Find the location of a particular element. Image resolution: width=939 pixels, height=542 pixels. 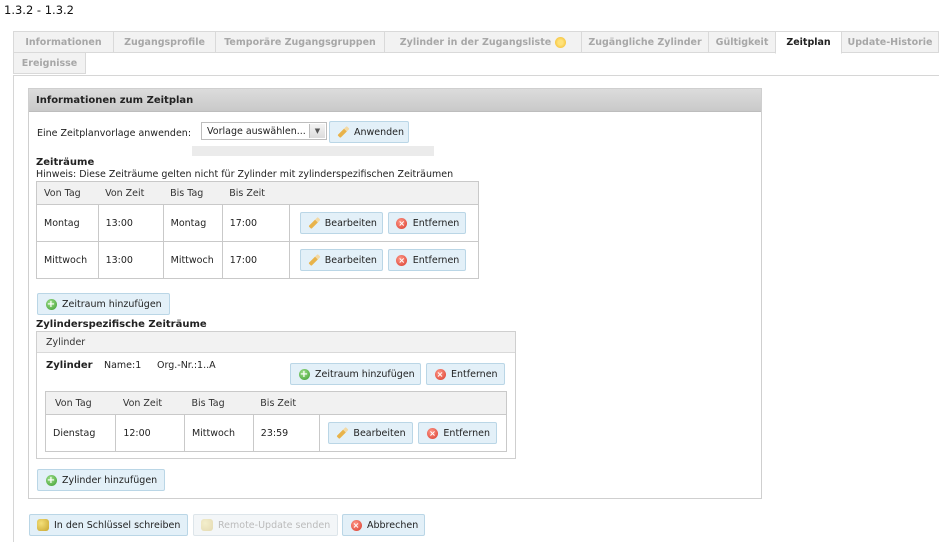

tab-label: Temporäre Zugangsgruppen is located at coordinates (300, 42).